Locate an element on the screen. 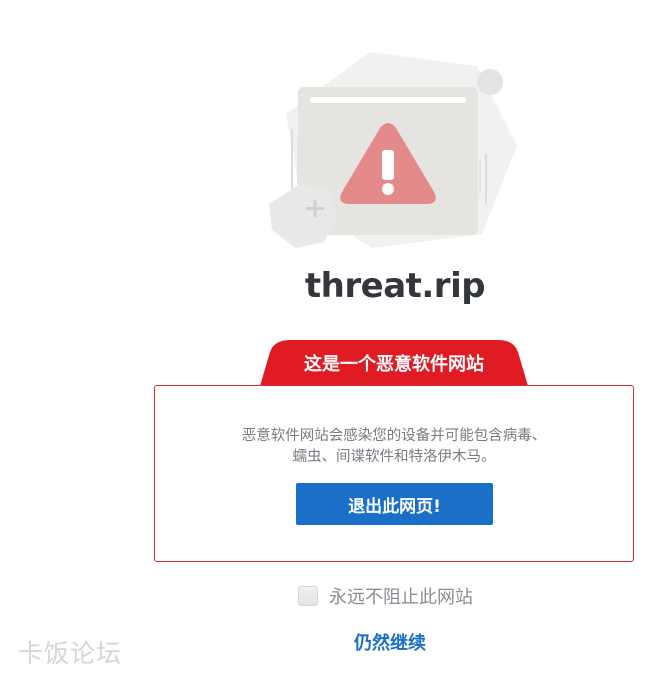  never-block-option: 永远不阻止此网站 is located at coordinates (385, 596).